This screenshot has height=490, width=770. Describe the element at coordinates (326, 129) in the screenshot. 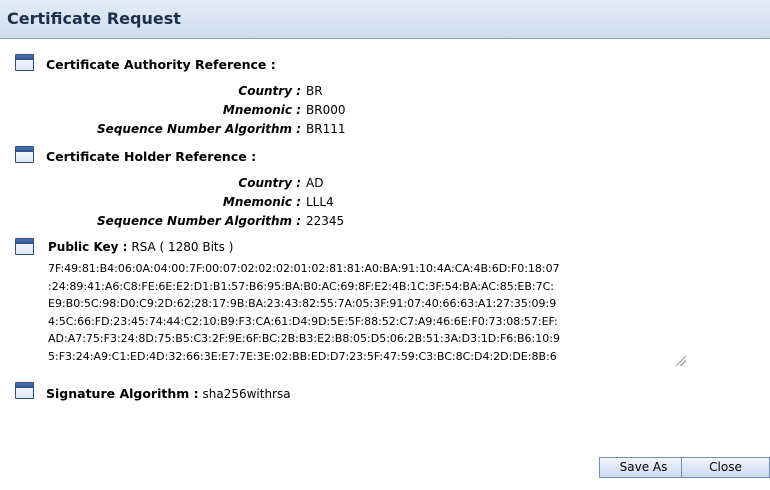

I see `ca-sequence-value: BR111` at that location.